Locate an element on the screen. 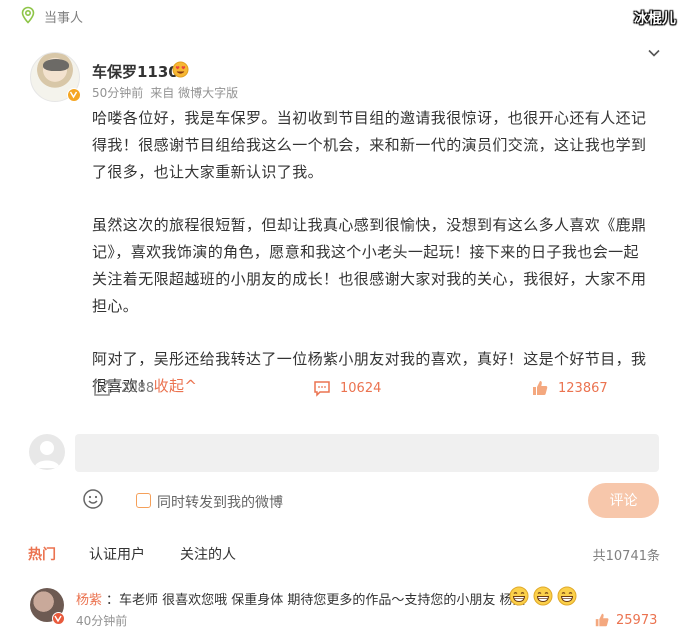  comment-text: ：车老师 很喜欢您哦 保重身体 期待您更多的作品～支持您的小朋友 杨紫 is located at coordinates (316, 600).